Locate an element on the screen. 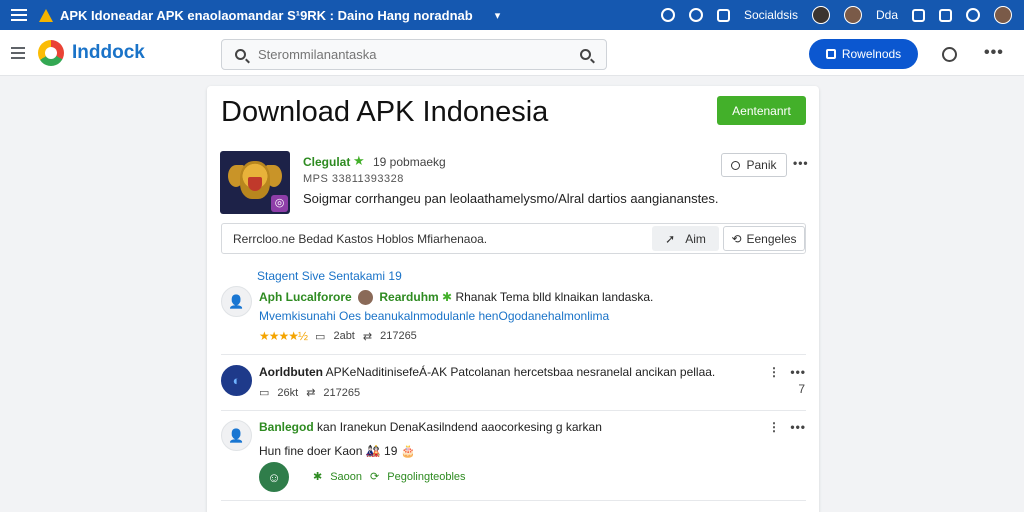 The width and height of the screenshot is (1024, 512). post-stat-2: Pegolingteobles is located at coordinates (426, 477).